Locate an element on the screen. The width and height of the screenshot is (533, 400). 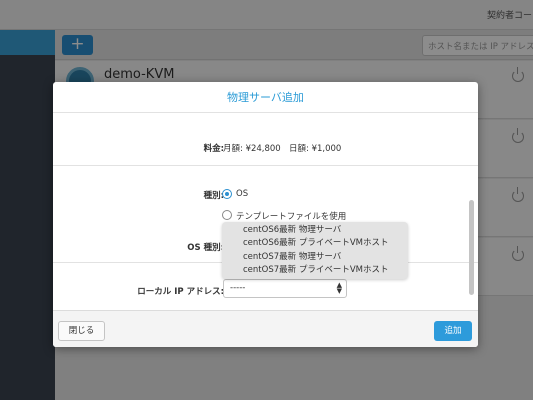
select-arrows-icon: ▲ ▼ is located at coordinates (339, 288).